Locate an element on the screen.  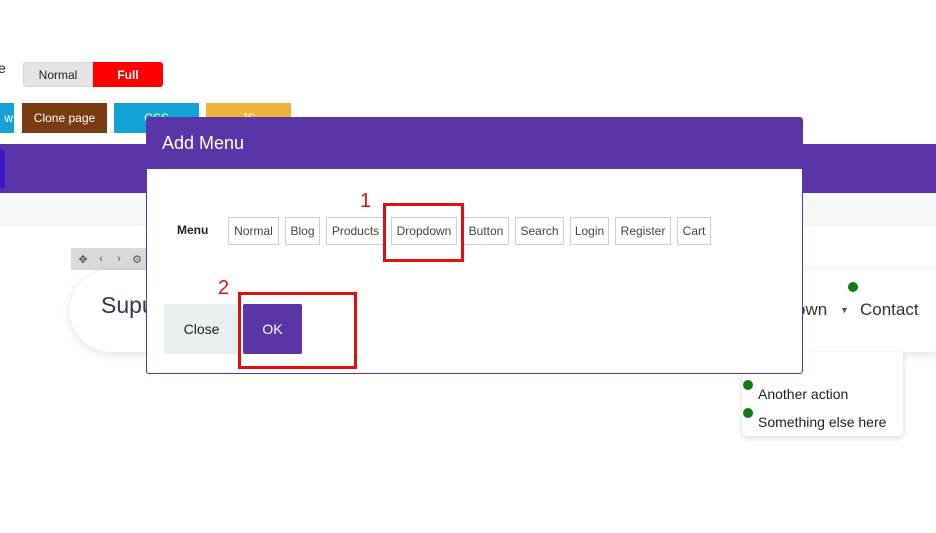
menu-option-cart: Cart is located at coordinates (694, 231).